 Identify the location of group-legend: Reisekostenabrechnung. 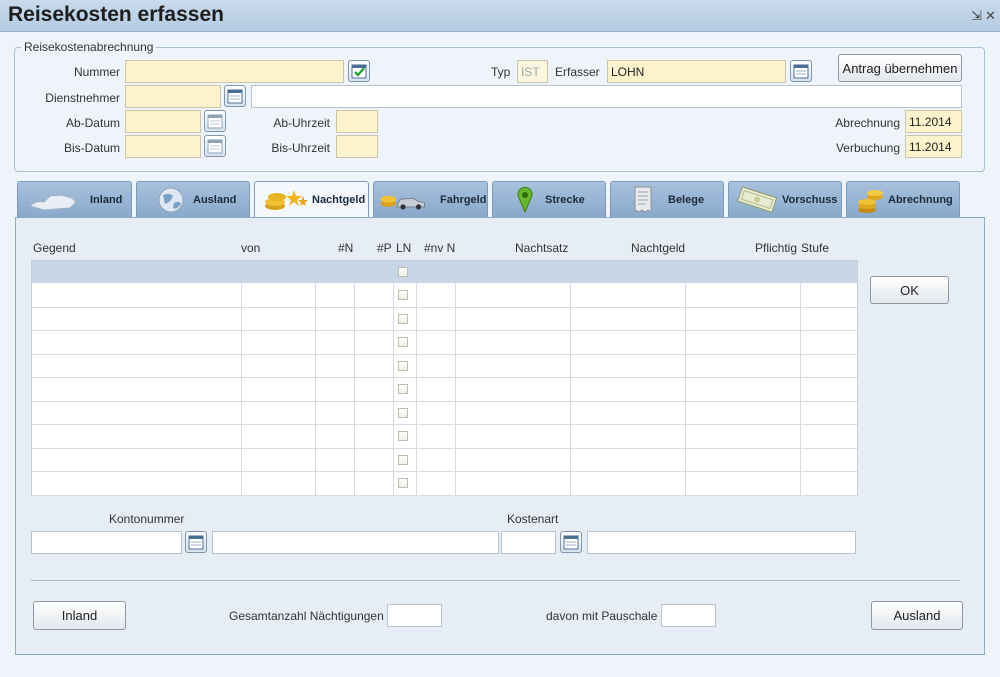
(89, 47).